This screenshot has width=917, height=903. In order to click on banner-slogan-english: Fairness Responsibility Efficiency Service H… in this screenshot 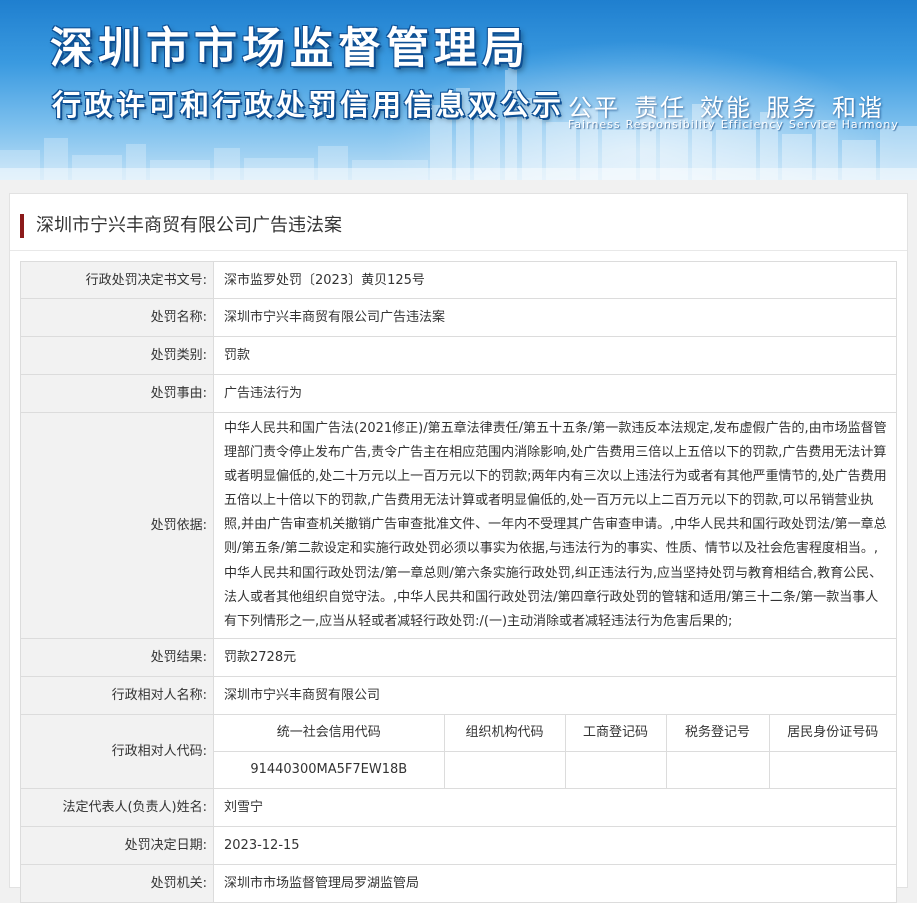, I will do `click(736, 124)`.